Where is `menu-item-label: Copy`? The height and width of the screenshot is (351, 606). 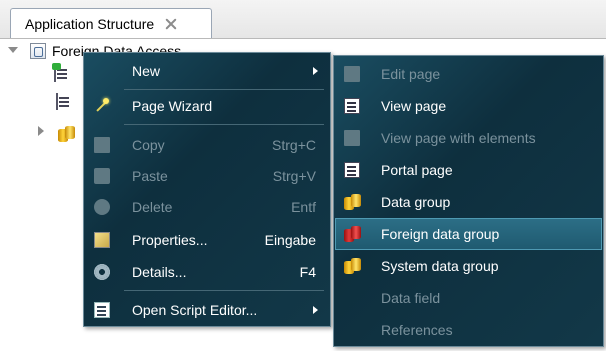
menu-item-label: Copy is located at coordinates (148, 145).